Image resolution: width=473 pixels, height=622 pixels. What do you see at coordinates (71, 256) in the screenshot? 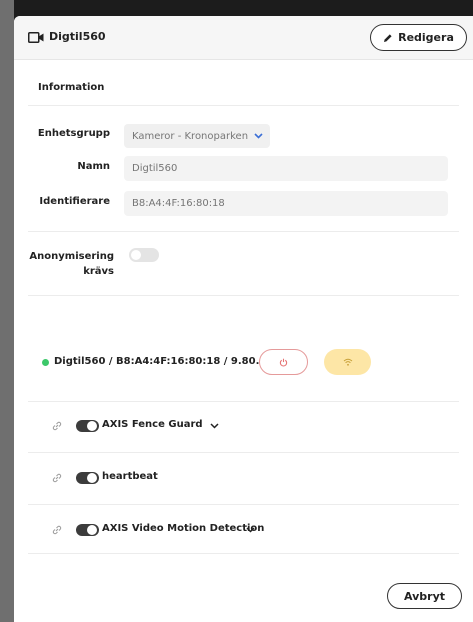
I see `anonymization-label-line1: Anonymisering` at bounding box center [71, 256].